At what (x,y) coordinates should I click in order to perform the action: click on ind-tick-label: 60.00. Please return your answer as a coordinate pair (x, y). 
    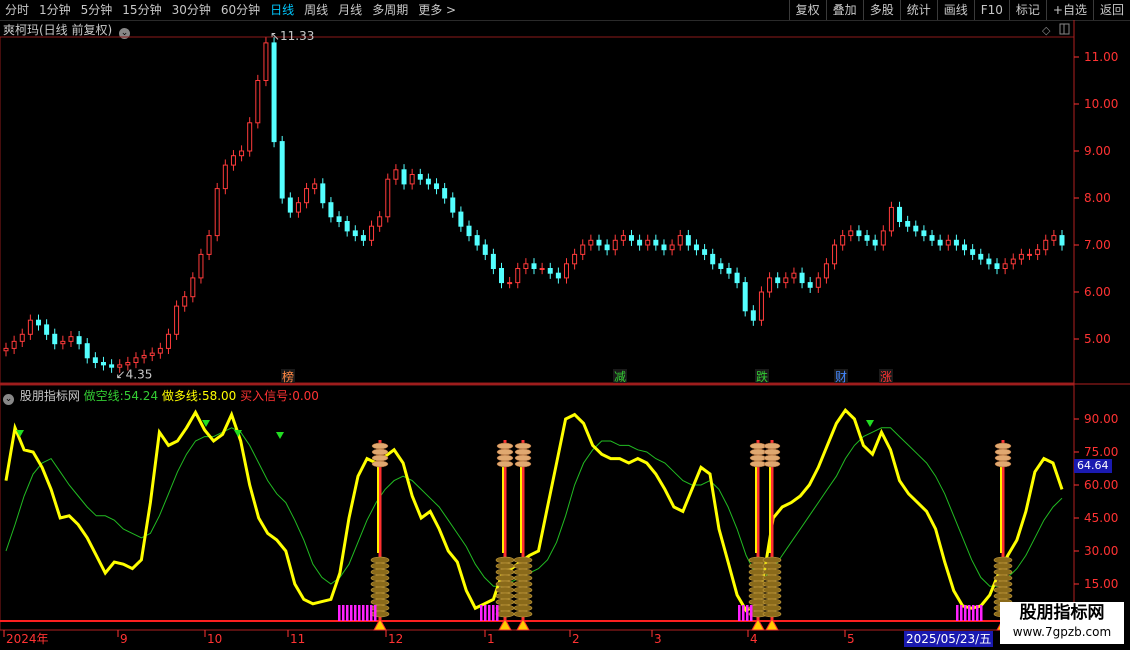
    Looking at the image, I should click on (1101, 485).